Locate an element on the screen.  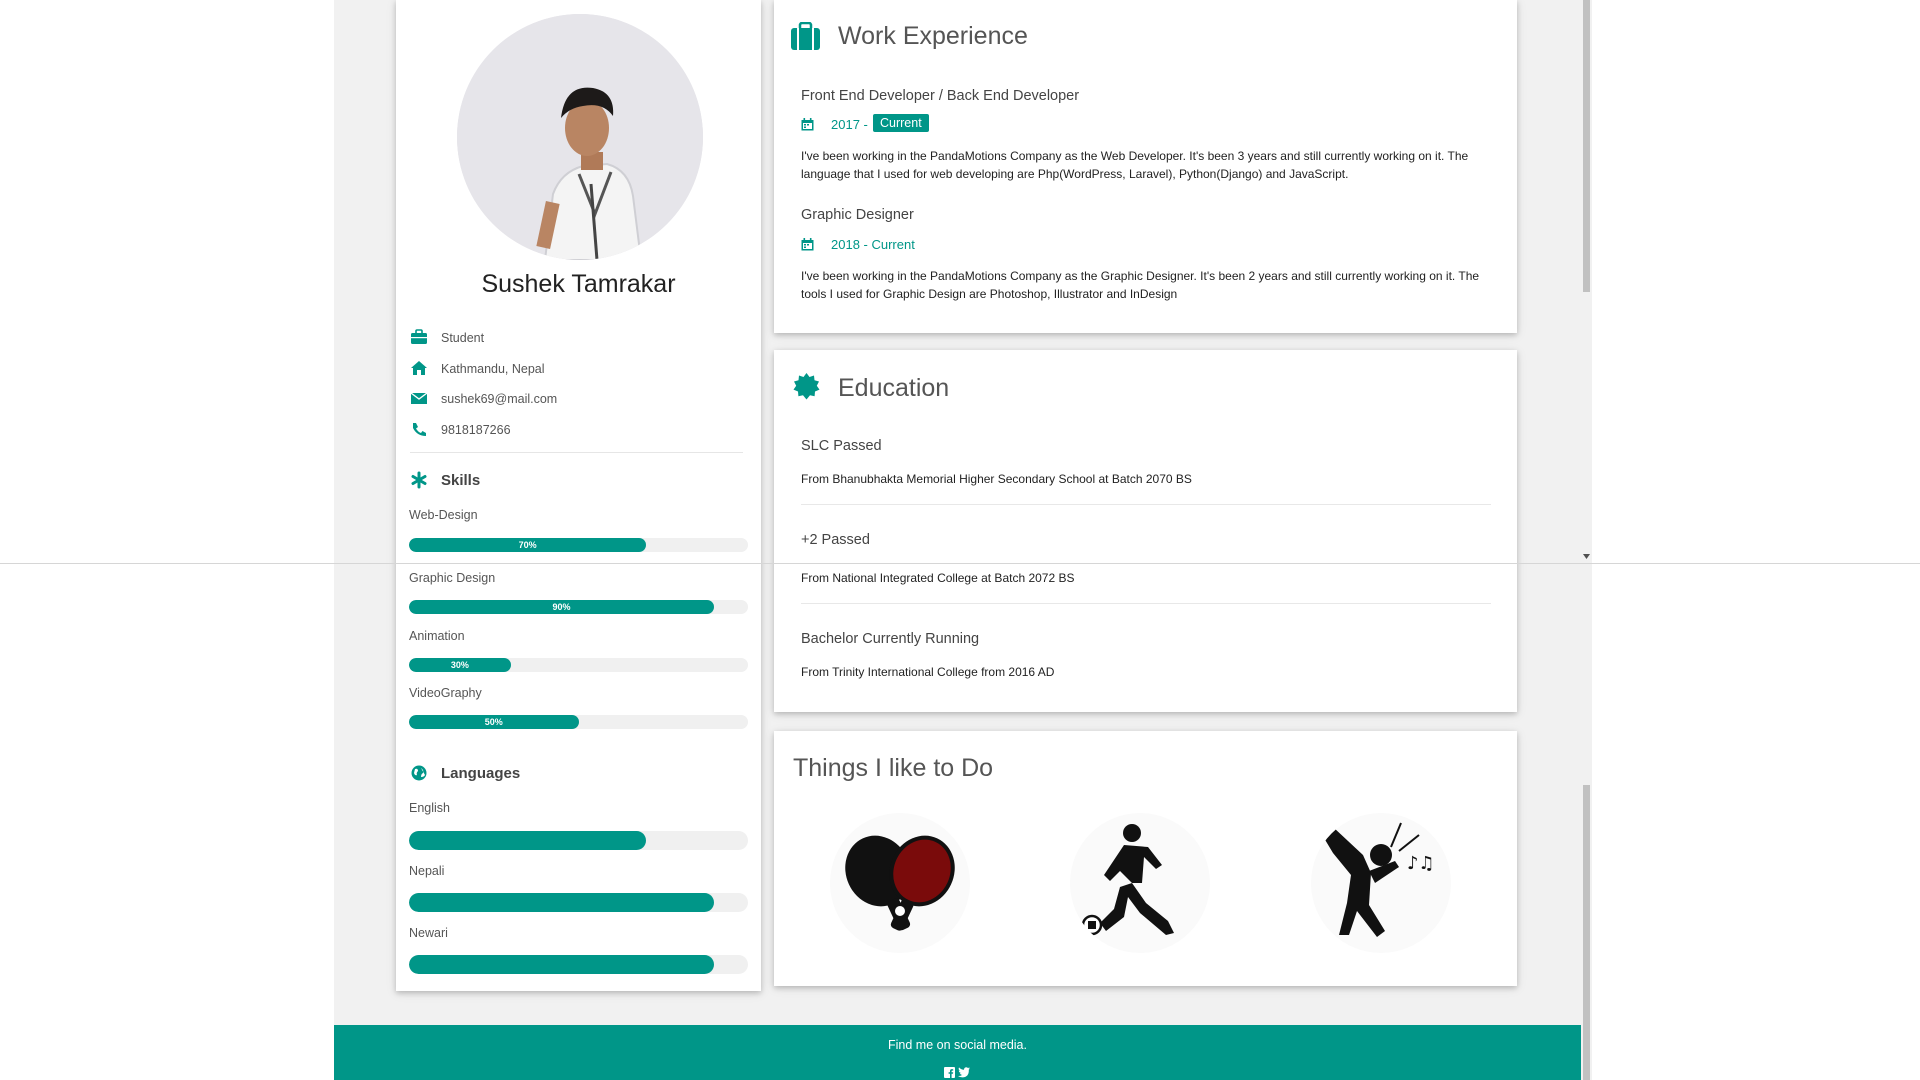
occupation-text: Student is located at coordinates (463, 338).